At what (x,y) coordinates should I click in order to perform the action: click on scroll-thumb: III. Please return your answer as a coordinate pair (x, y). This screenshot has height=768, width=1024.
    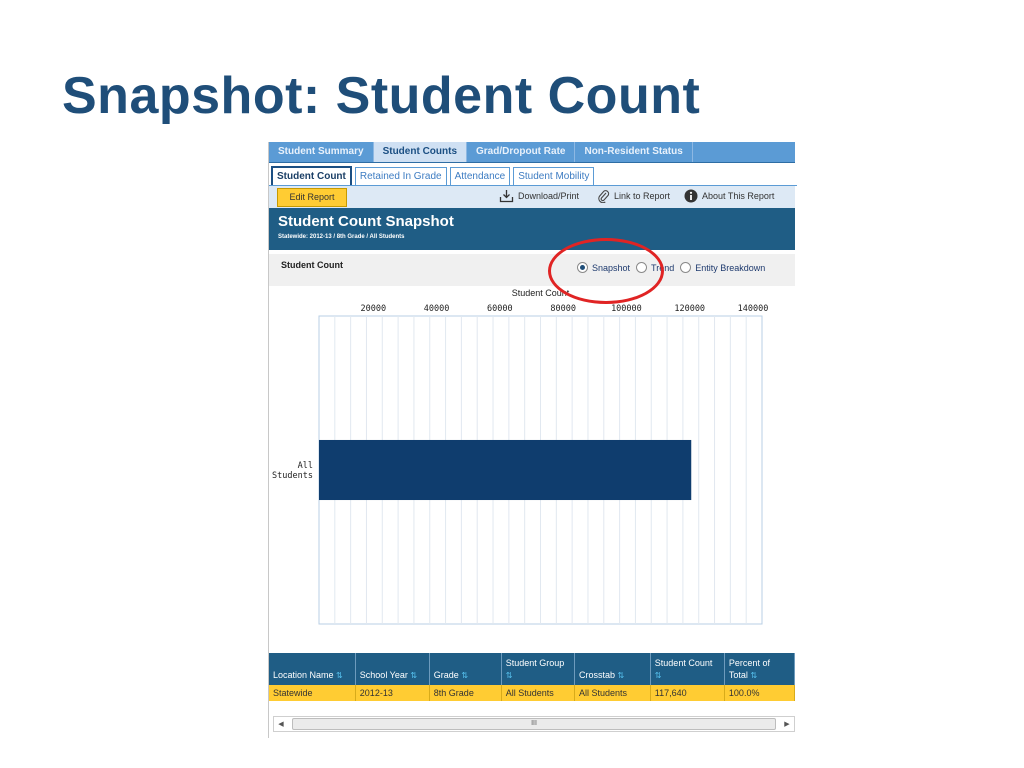
    Looking at the image, I should click on (534, 724).